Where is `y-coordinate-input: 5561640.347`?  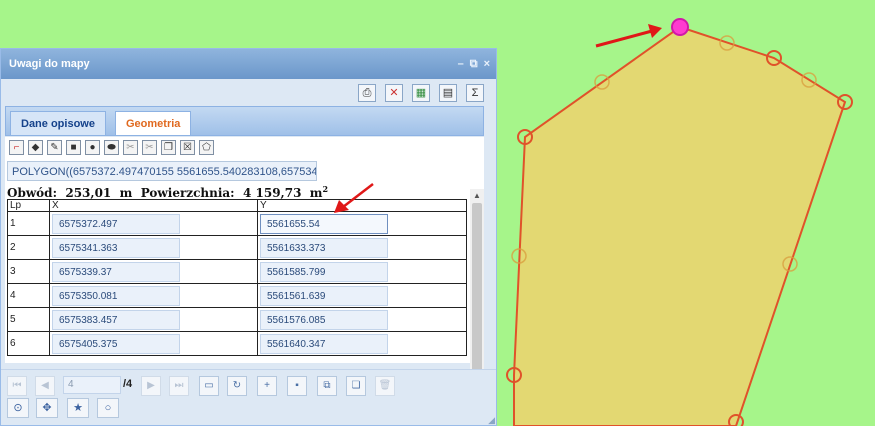 y-coordinate-input: 5561640.347 is located at coordinates (324, 343).